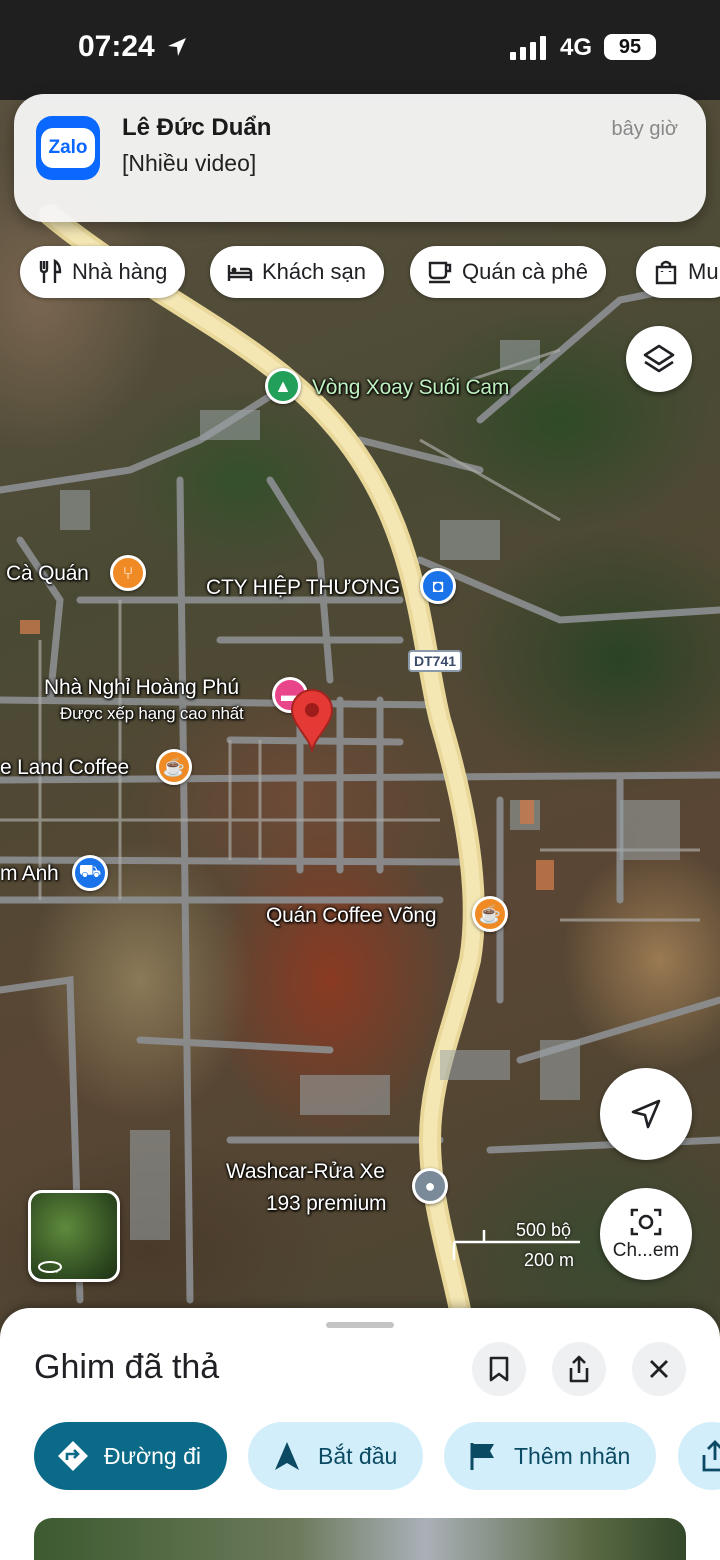 This screenshot has height=1560, width=720. I want to click on layers-icon, so click(659, 358).